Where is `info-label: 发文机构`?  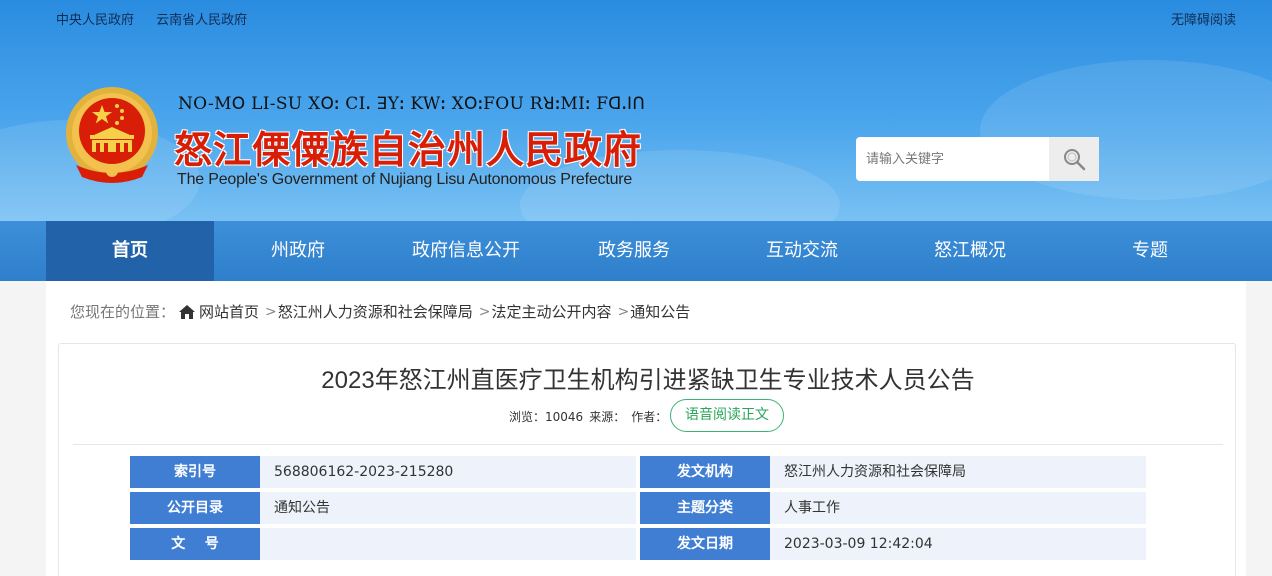
info-label: 发文机构 is located at coordinates (705, 472).